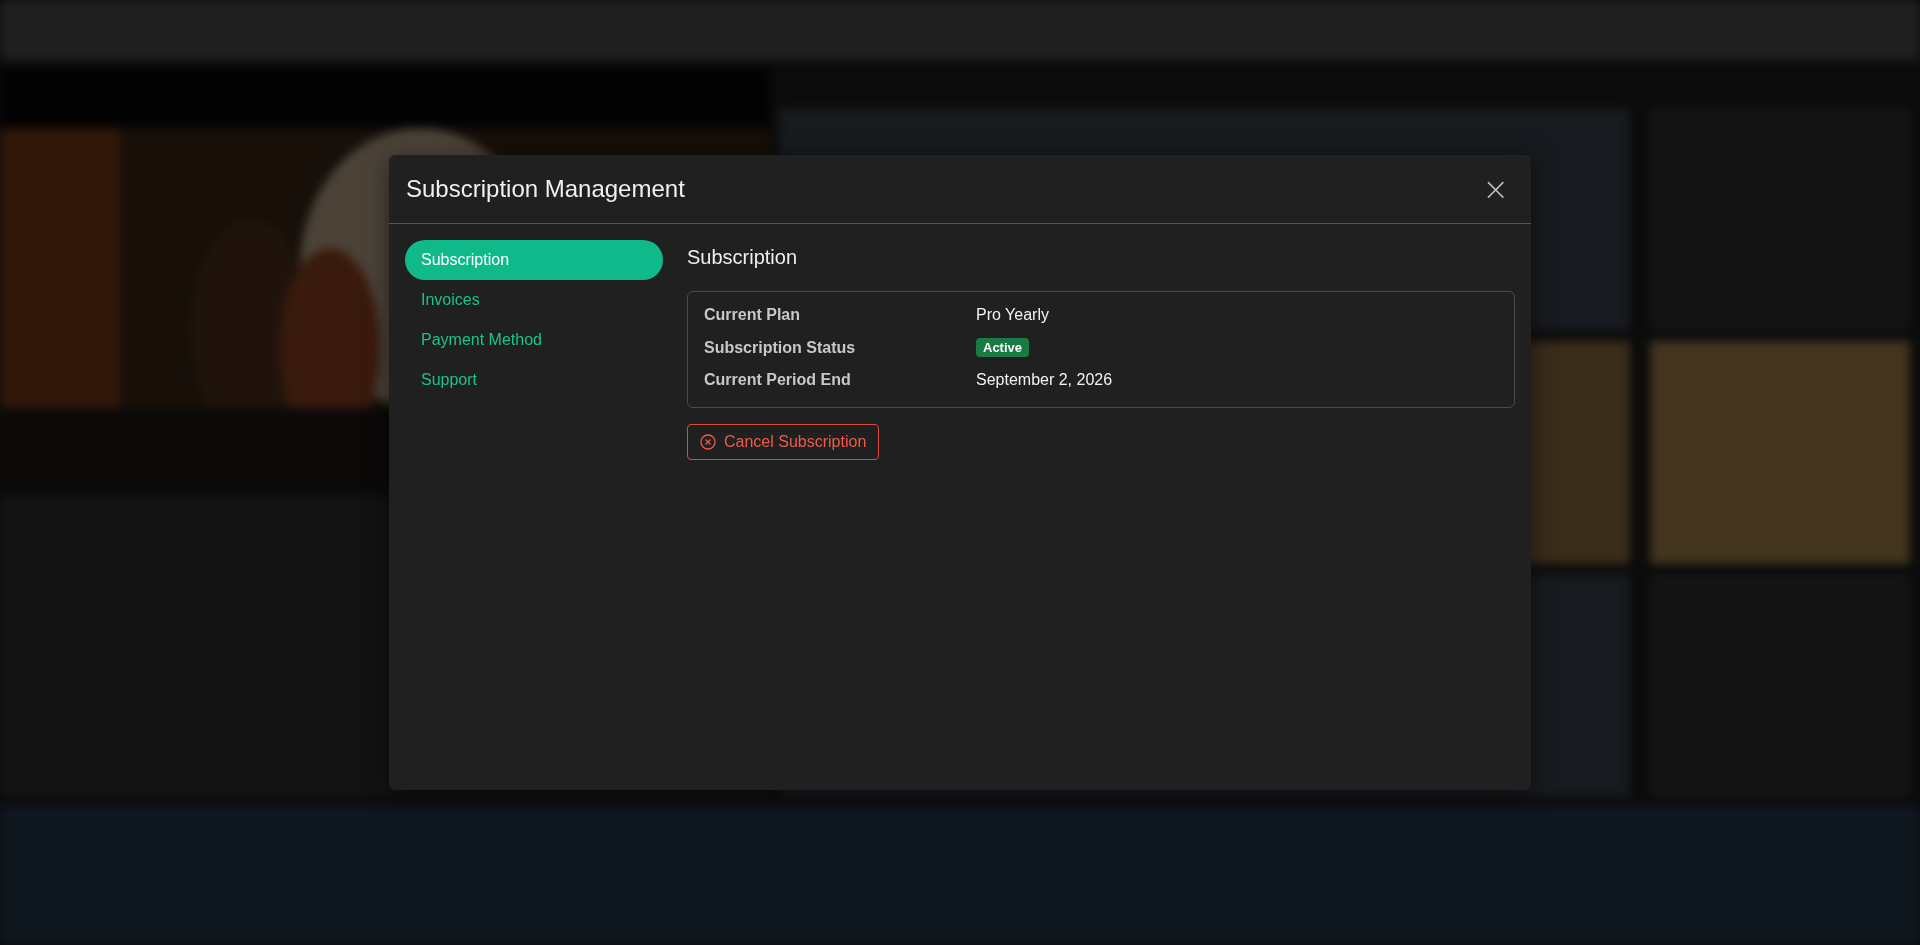 The width and height of the screenshot is (1920, 945). Describe the element at coordinates (708, 442) in the screenshot. I see `cancel-circle-icon` at that location.